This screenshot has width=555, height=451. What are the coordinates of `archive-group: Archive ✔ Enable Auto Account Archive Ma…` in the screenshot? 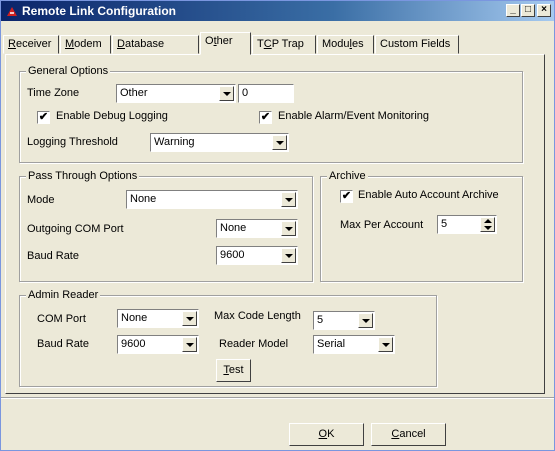 It's located at (421, 226).